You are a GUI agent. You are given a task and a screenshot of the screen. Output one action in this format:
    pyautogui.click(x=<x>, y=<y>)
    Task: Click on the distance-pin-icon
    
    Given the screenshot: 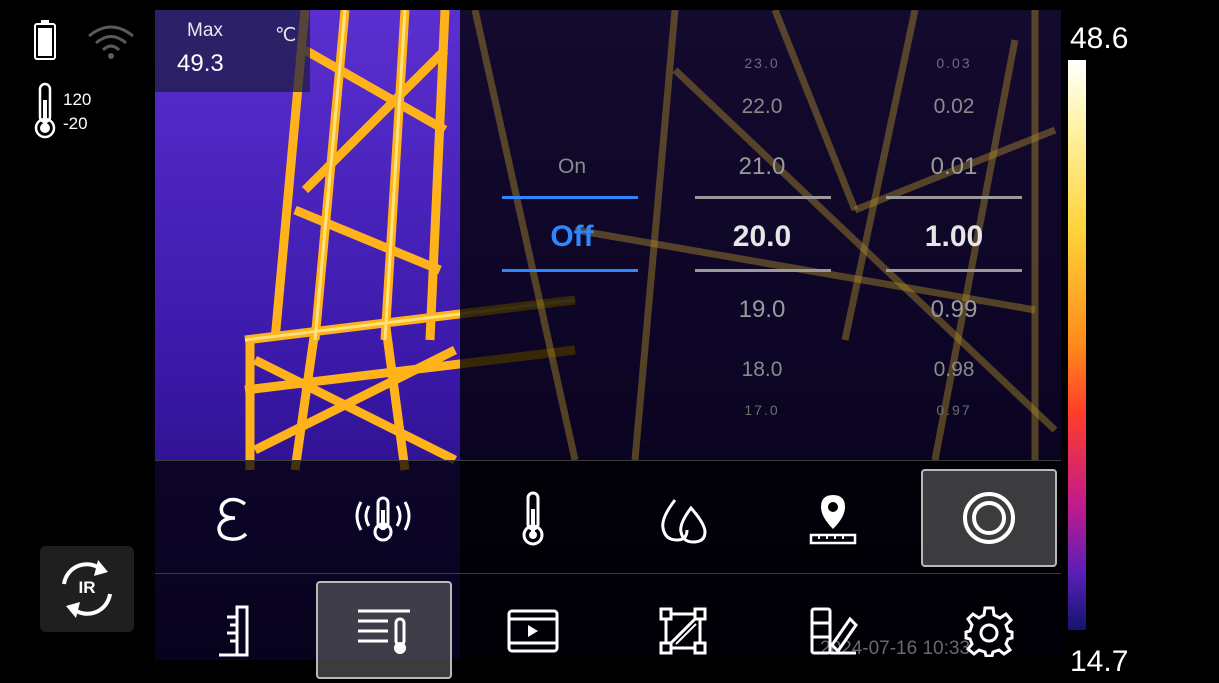 What is the action you would take?
    pyautogui.click(x=832, y=520)
    